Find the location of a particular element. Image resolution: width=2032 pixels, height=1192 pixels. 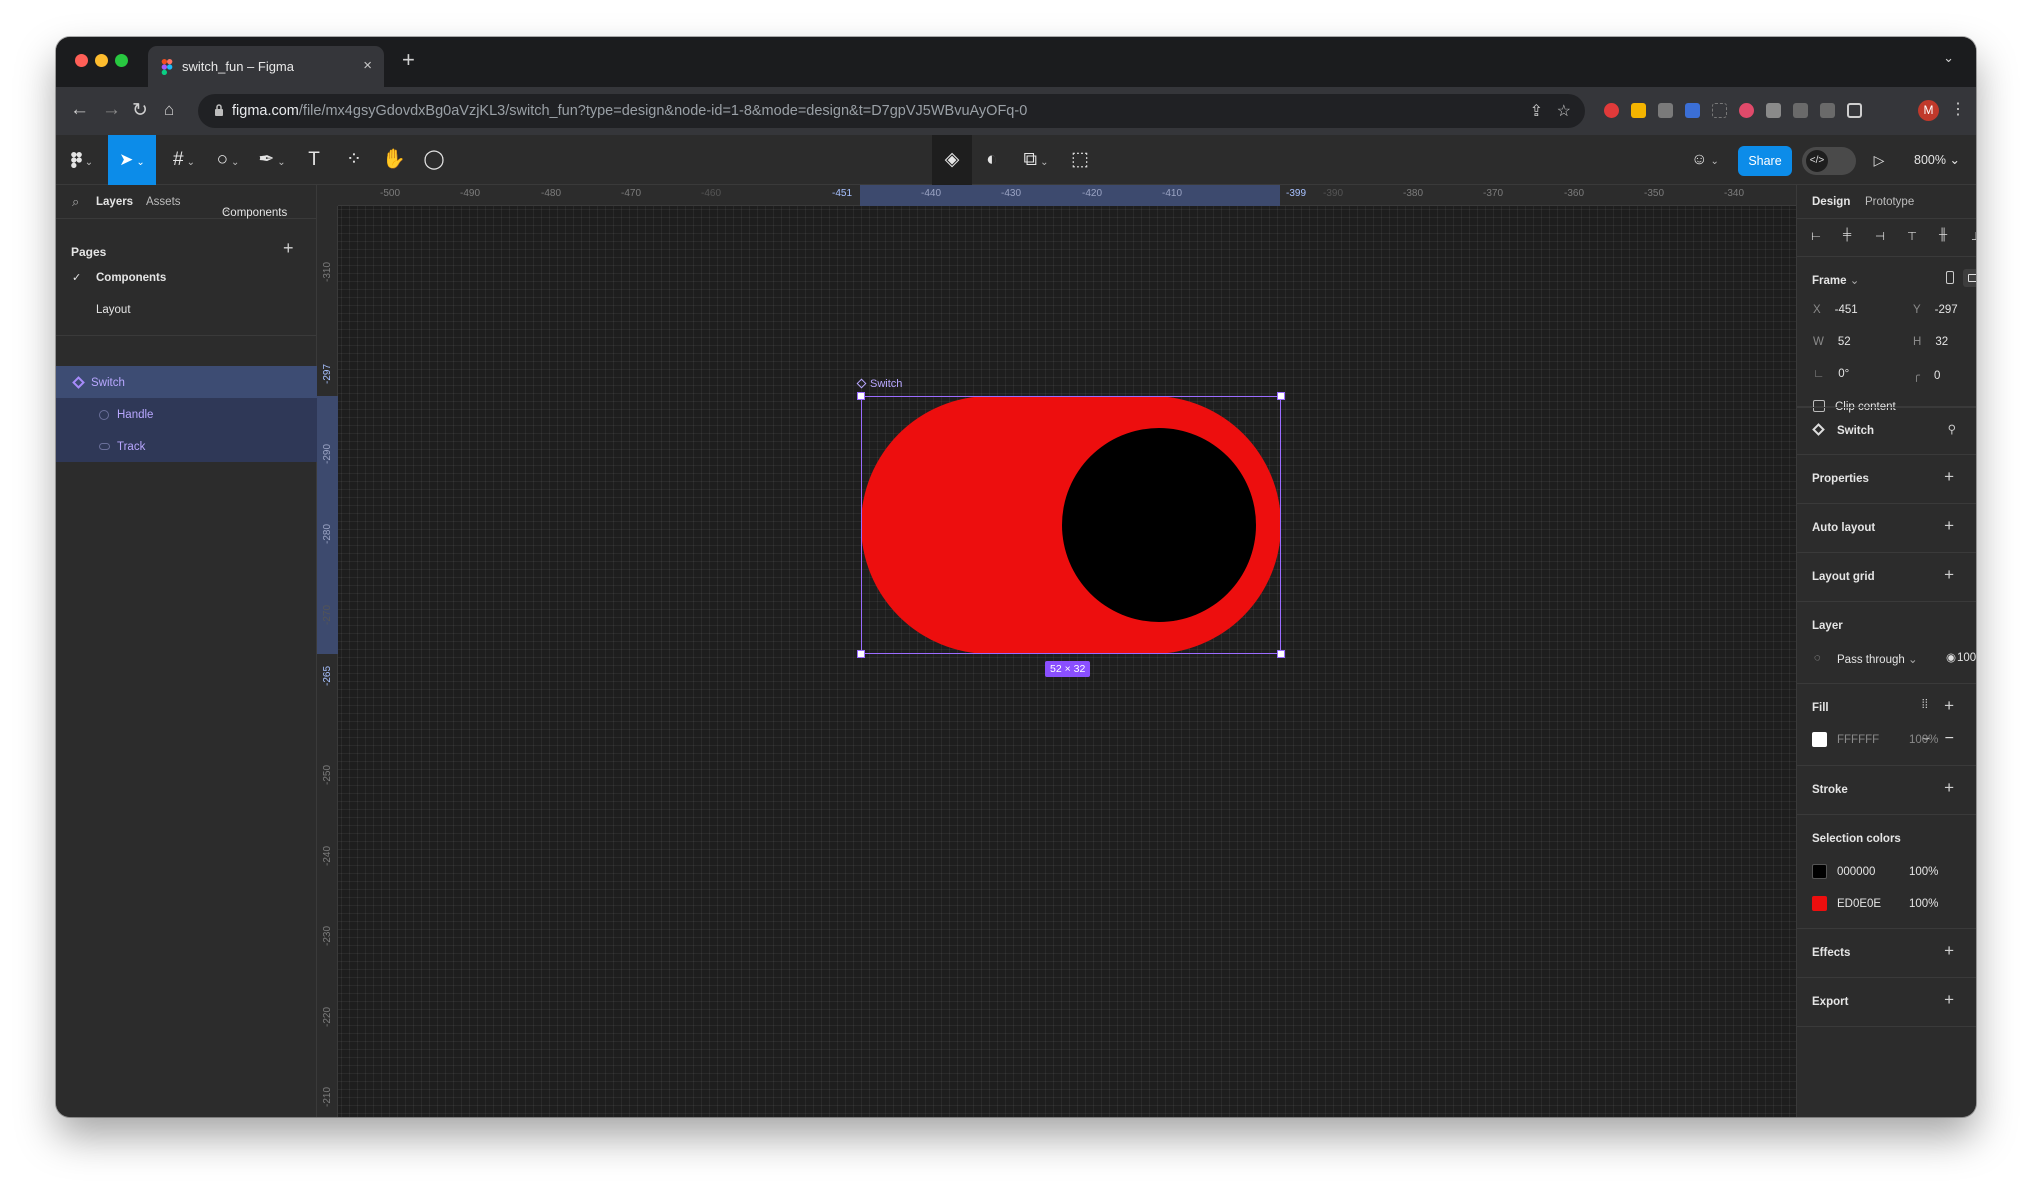

resize-handle-bottom-left is located at coordinates (861, 654).